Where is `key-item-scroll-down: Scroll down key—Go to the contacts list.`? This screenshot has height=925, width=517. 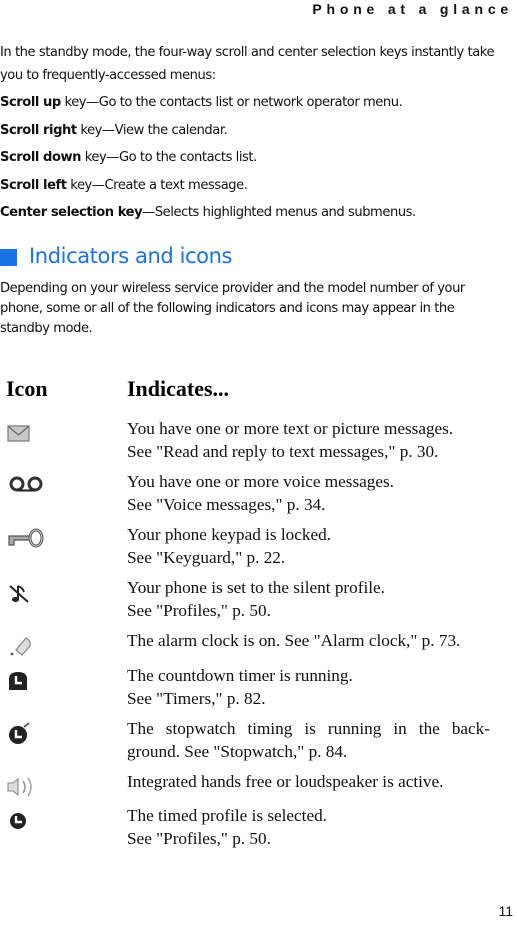 key-item-scroll-down: Scroll down key—Go to the contacts list. is located at coordinates (258, 158).